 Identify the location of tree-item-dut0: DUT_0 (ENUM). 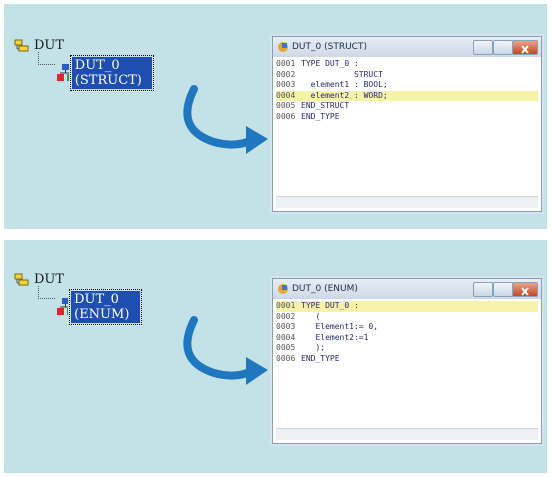
(99, 307).